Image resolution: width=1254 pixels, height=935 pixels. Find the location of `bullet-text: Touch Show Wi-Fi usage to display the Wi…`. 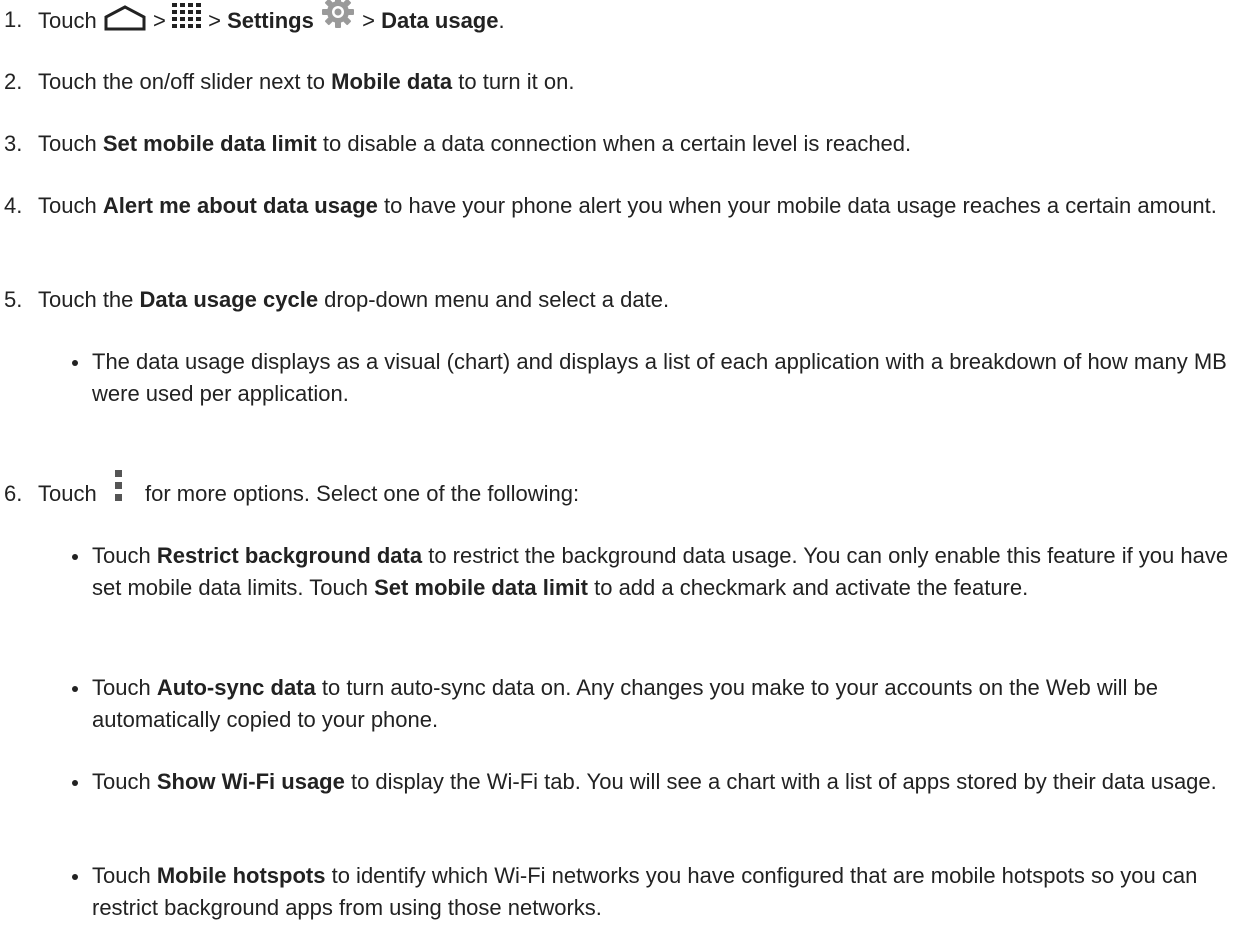

bullet-text: Touch Show Wi-Fi usage to display the Wi… is located at coordinates (667, 782).